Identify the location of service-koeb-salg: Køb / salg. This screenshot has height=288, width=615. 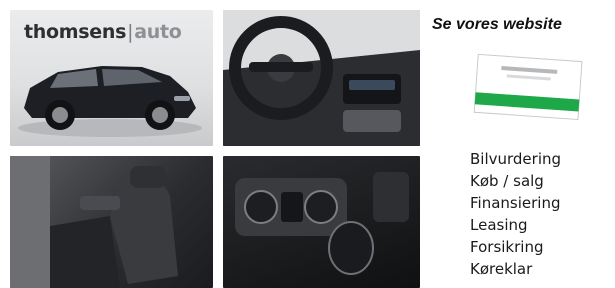
(507, 181).